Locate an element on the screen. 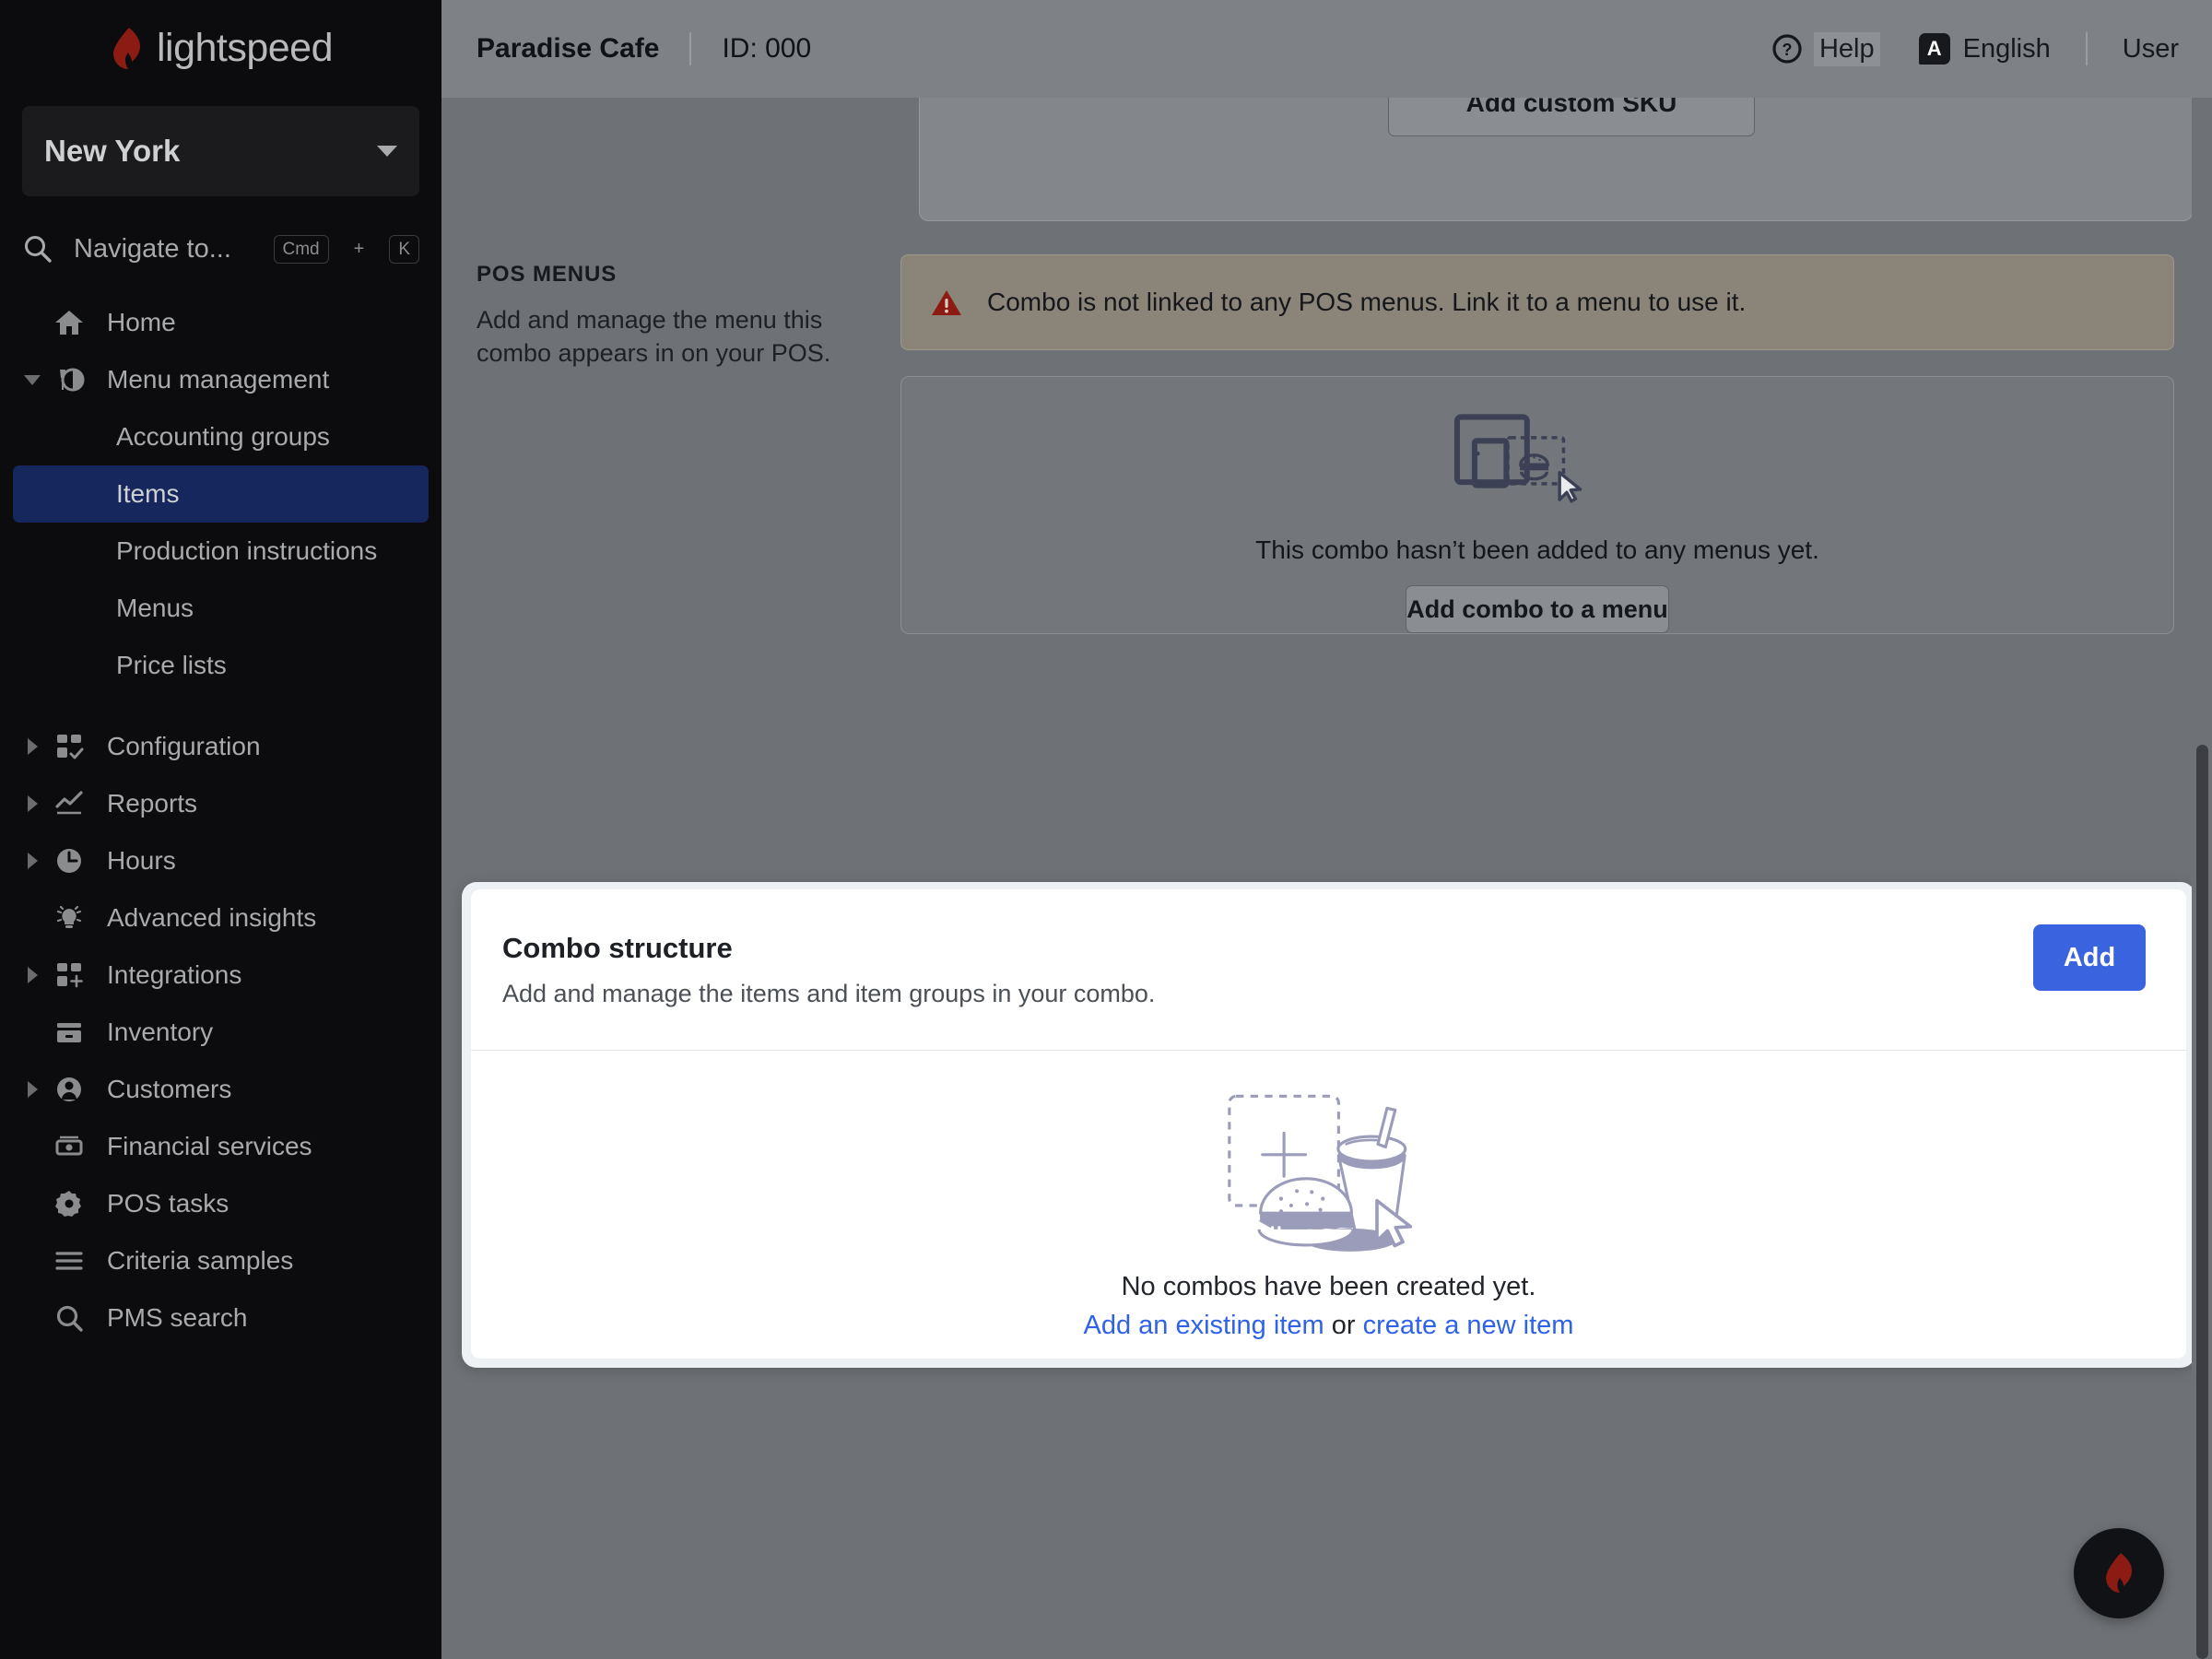  sidebar-item-criteria-samples: Criteria samples is located at coordinates (221, 1260).